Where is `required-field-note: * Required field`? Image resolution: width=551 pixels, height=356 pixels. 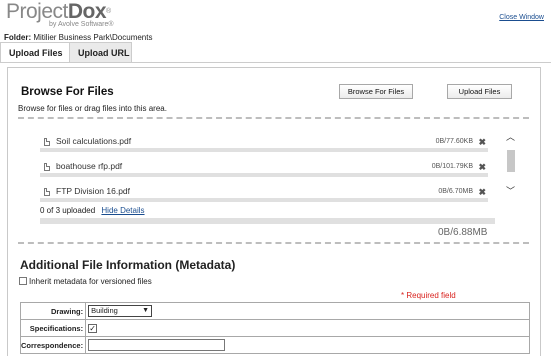
required-field-note: * Required field is located at coordinates (428, 295).